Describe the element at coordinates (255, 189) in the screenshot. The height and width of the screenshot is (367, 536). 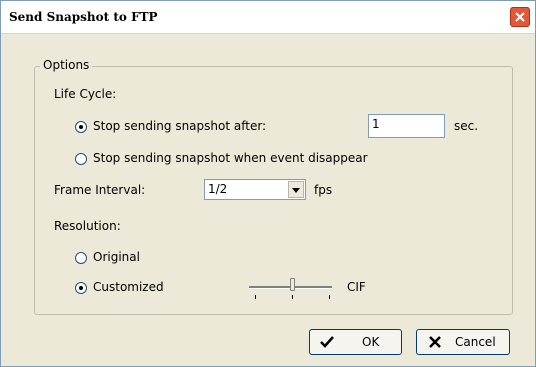
I see `frame-interval-select: 1/2` at that location.